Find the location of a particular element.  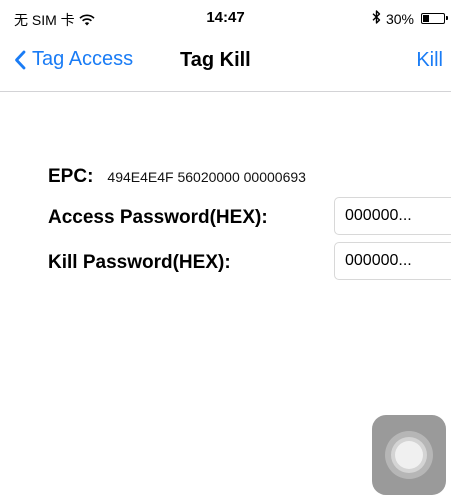

back-button: Tag Access is located at coordinates (73, 59).